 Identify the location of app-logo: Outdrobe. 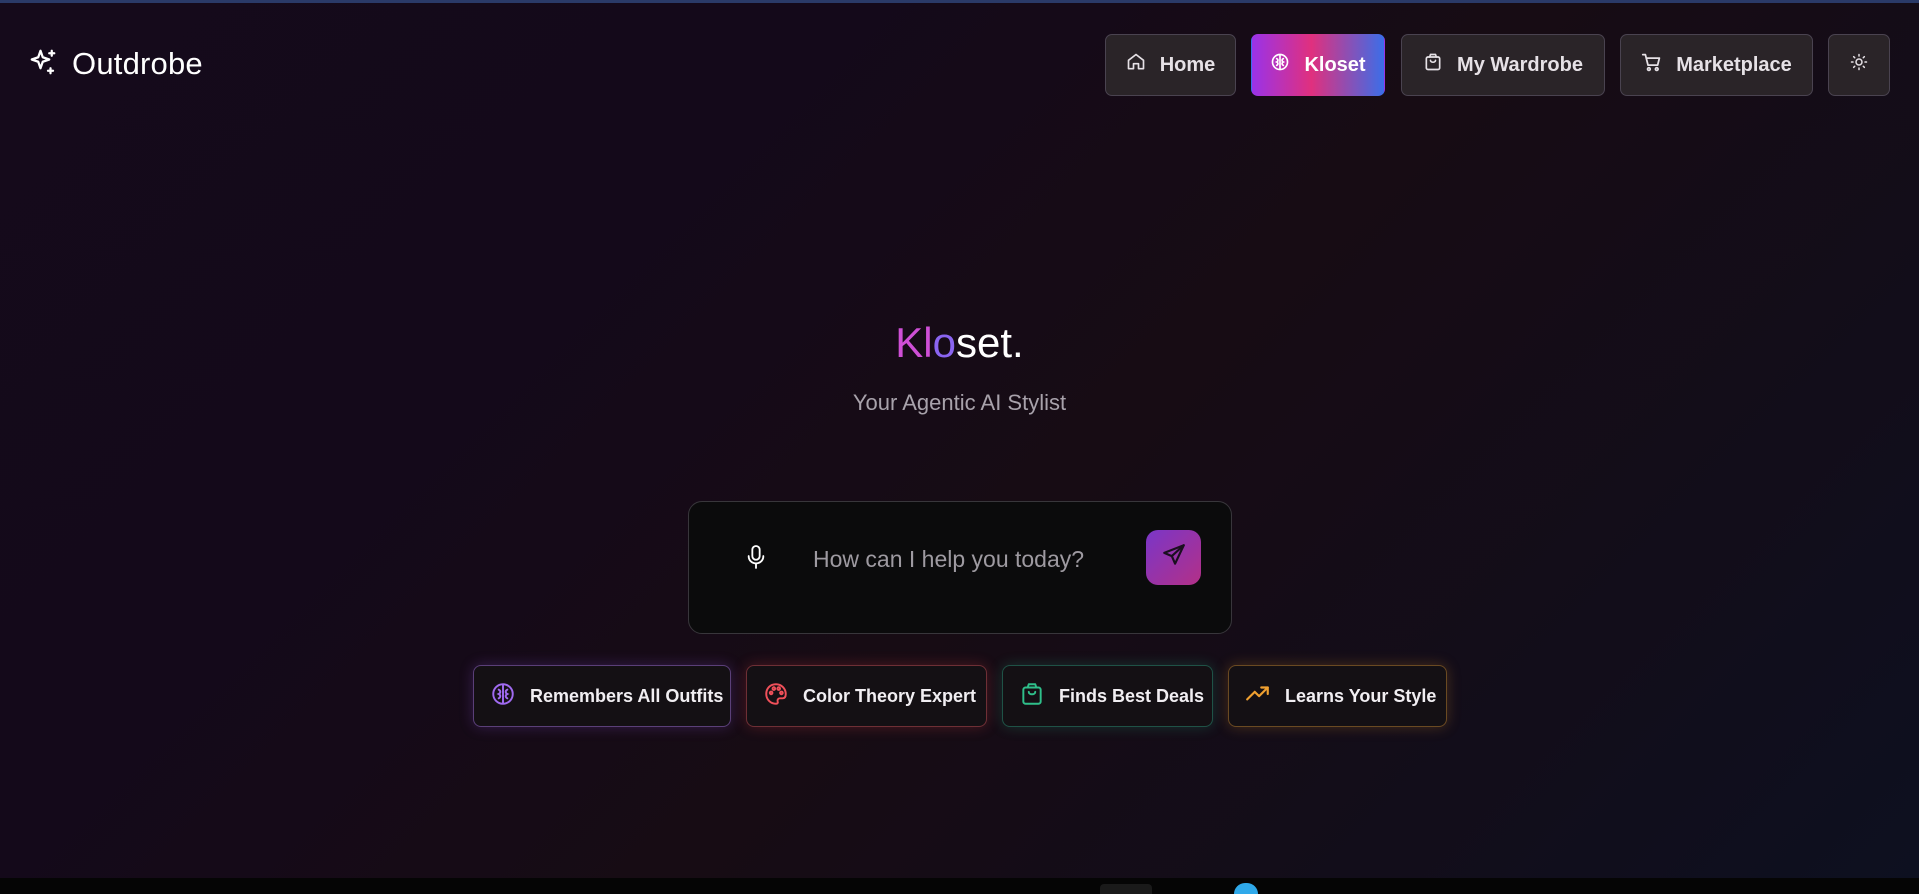
(115, 64).